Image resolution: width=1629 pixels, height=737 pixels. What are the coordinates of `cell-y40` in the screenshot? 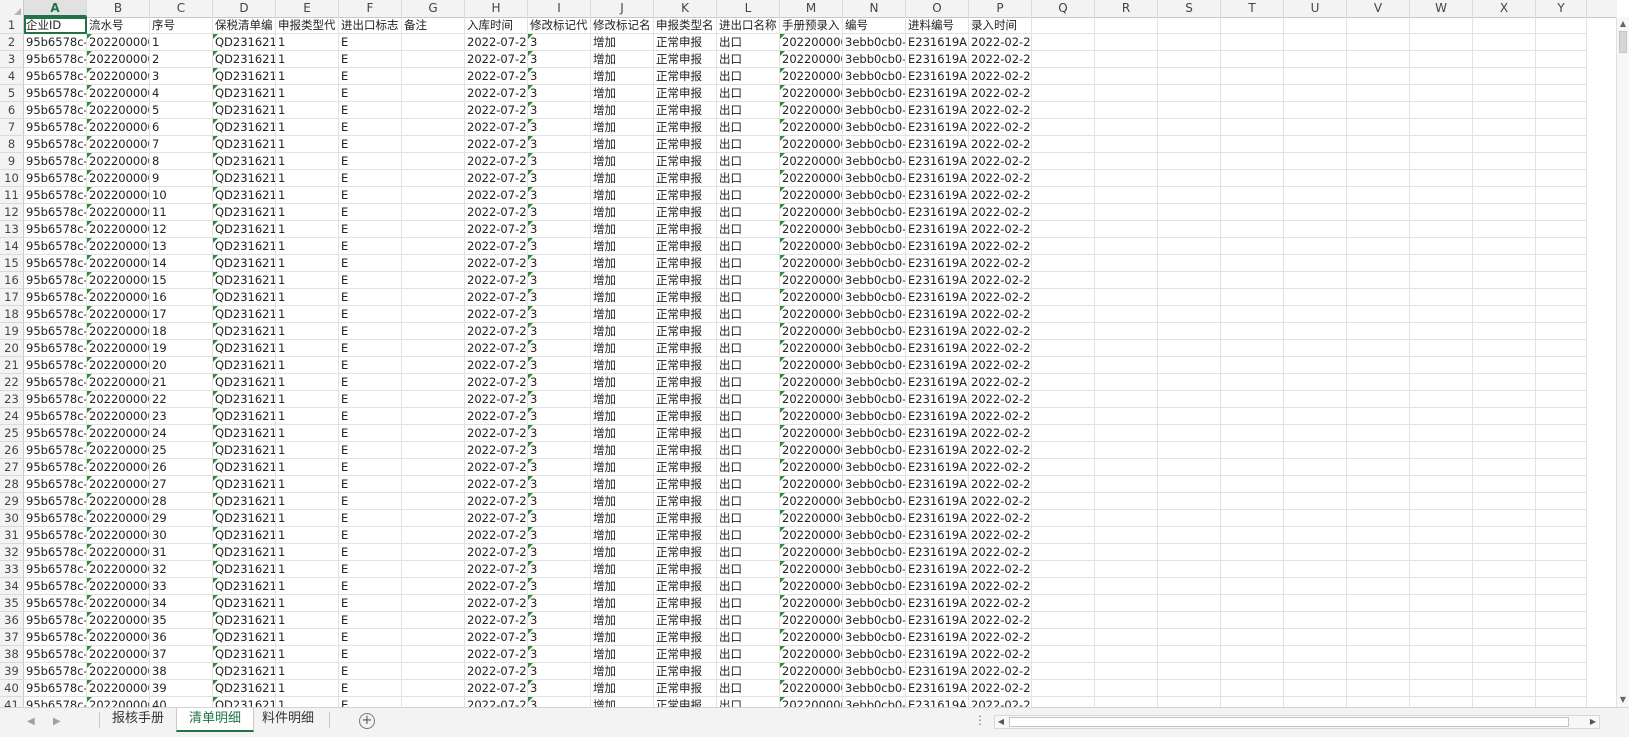 It's located at (1561, 688).